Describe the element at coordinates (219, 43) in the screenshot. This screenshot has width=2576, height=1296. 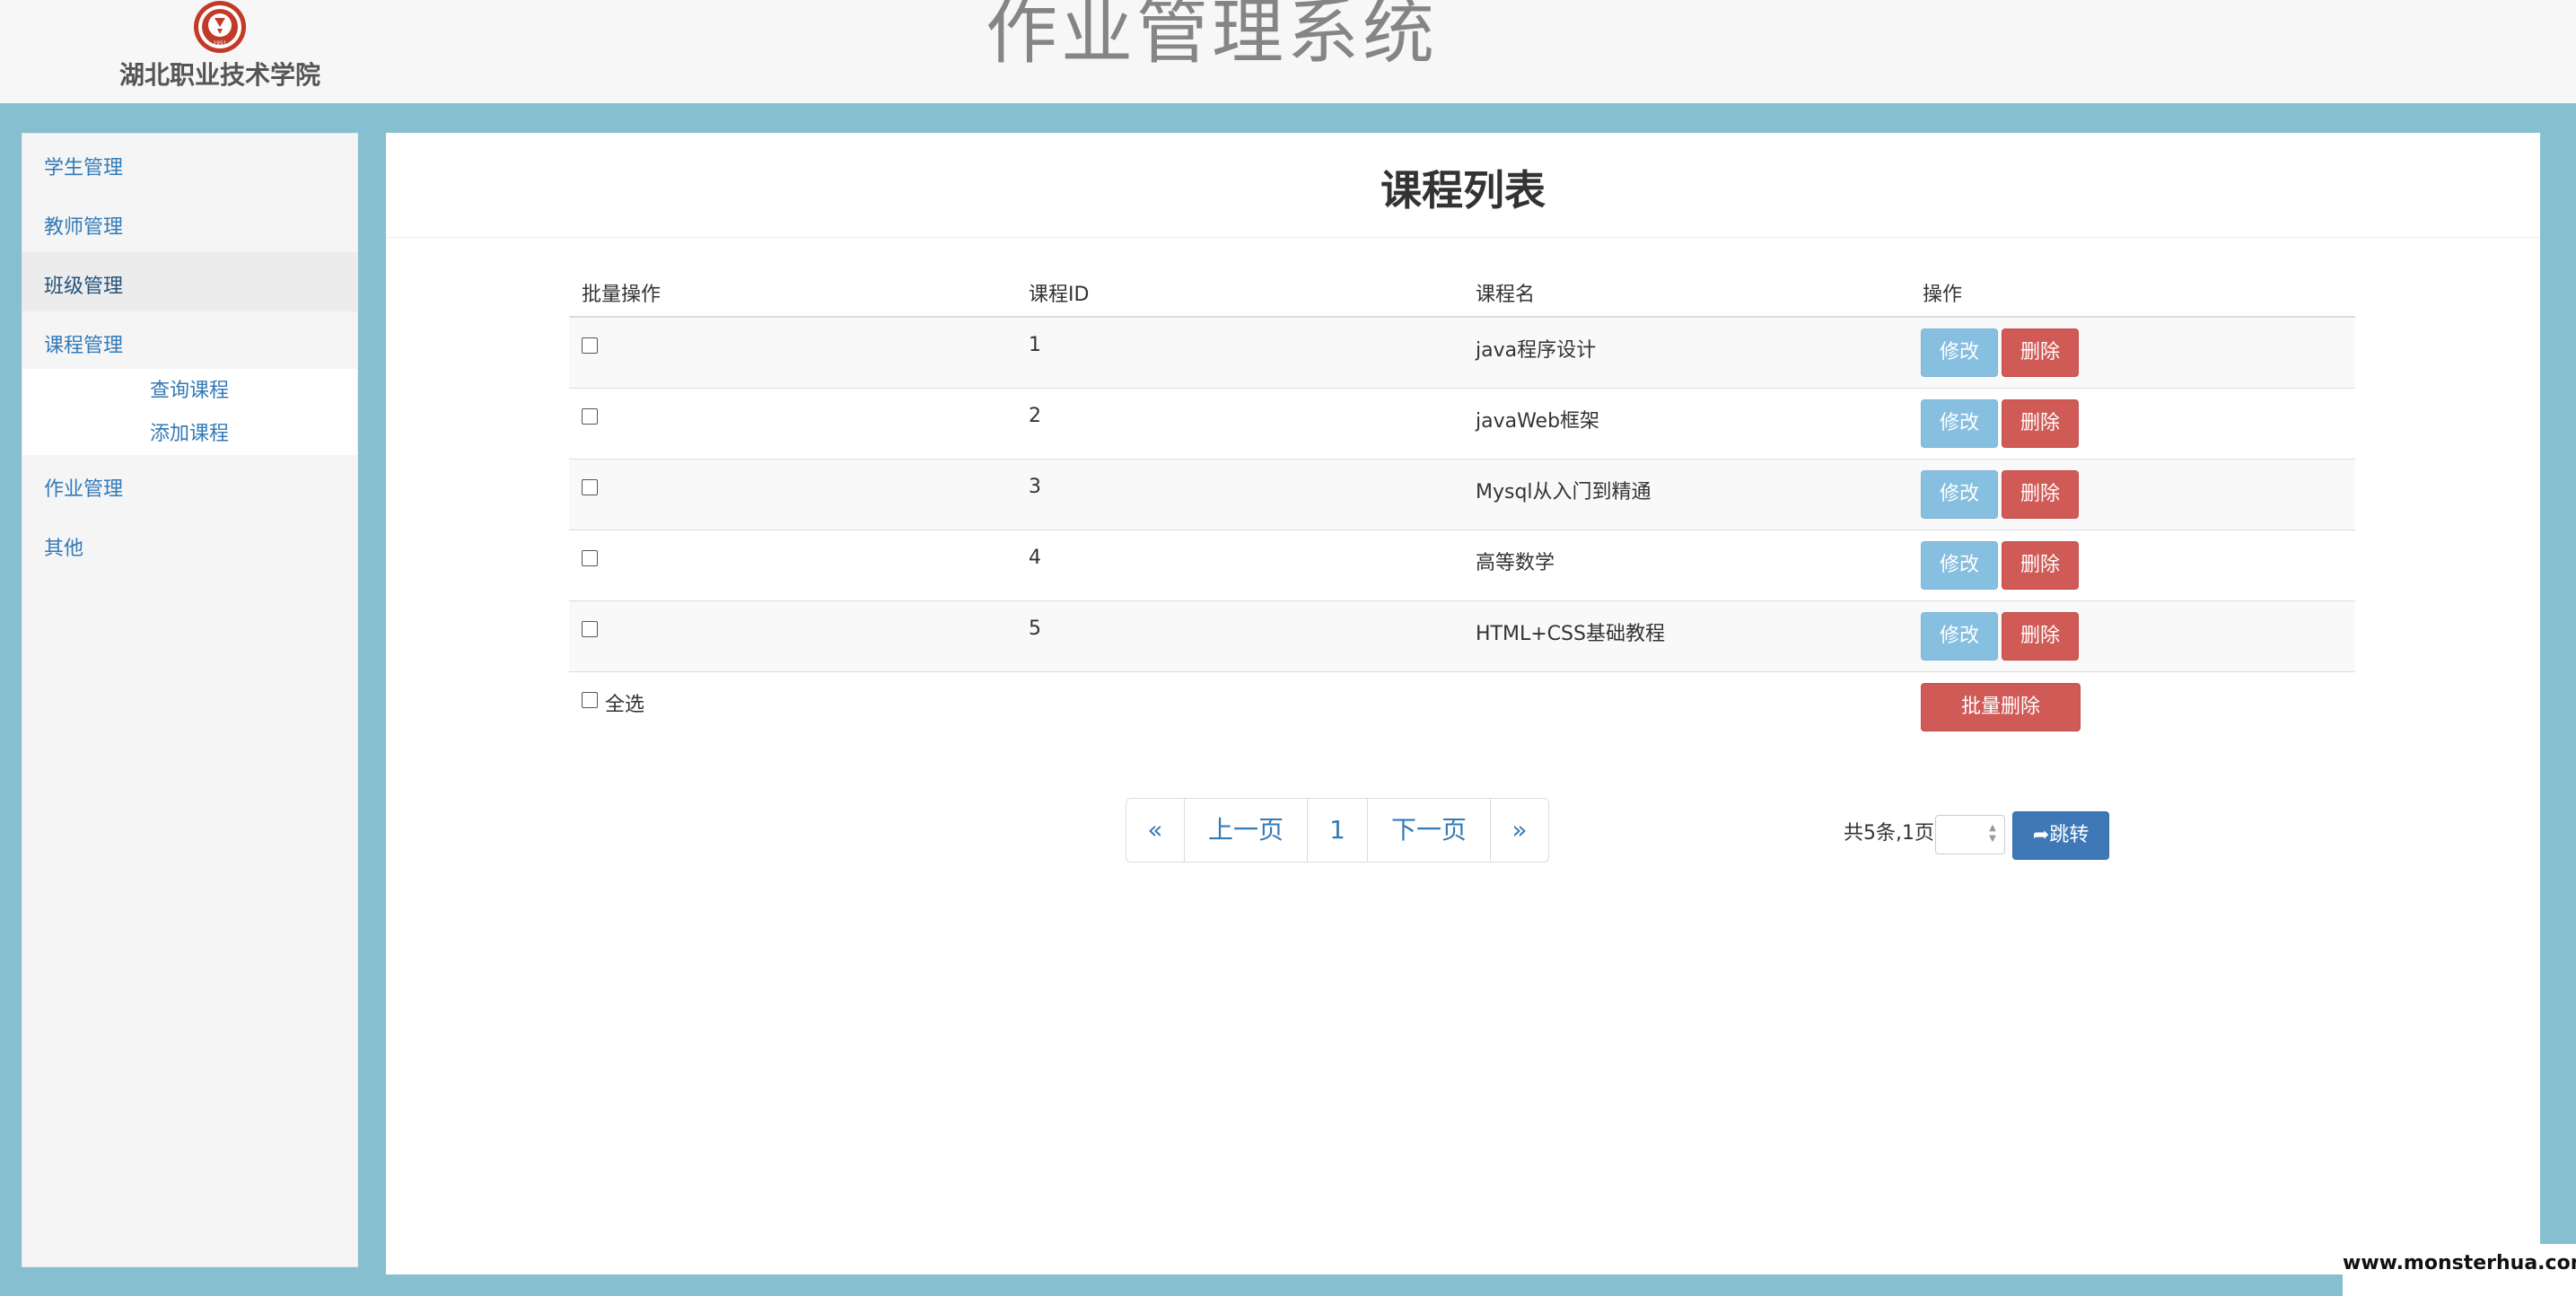
I see `svg-text: 1951` at that location.